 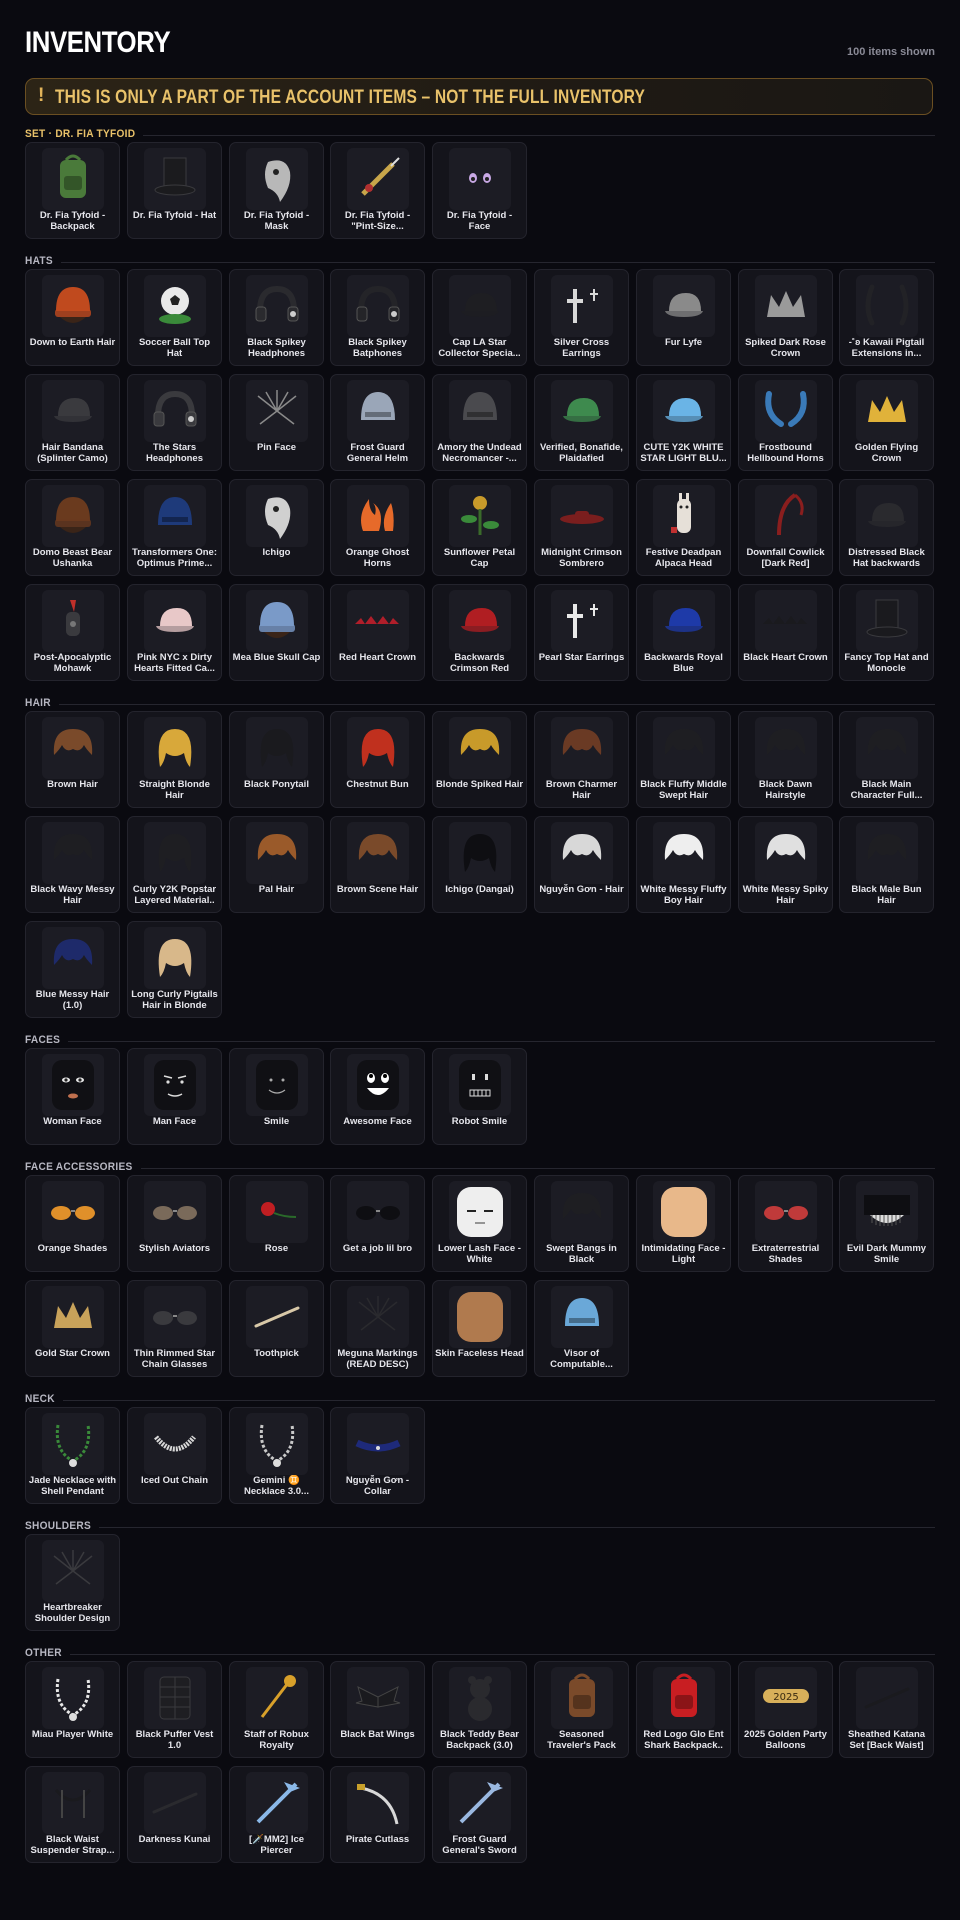 I want to click on item-card: Black Ponytail, so click(x=276, y=759).